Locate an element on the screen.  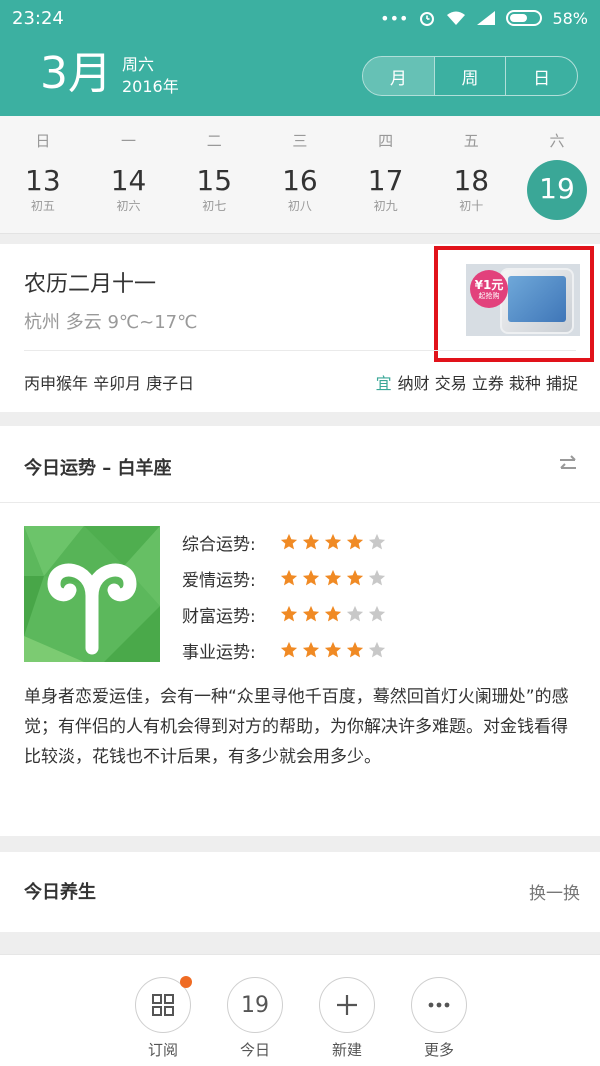
subscribe-label: 订阅 is located at coordinates (162, 1050).